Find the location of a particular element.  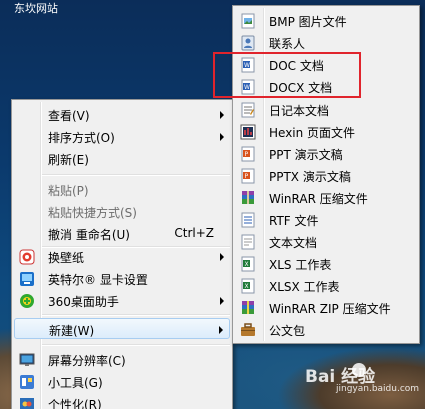

menu-item-intel-graphics: 英特尔® 显卡设置 is located at coordinates (122, 278).